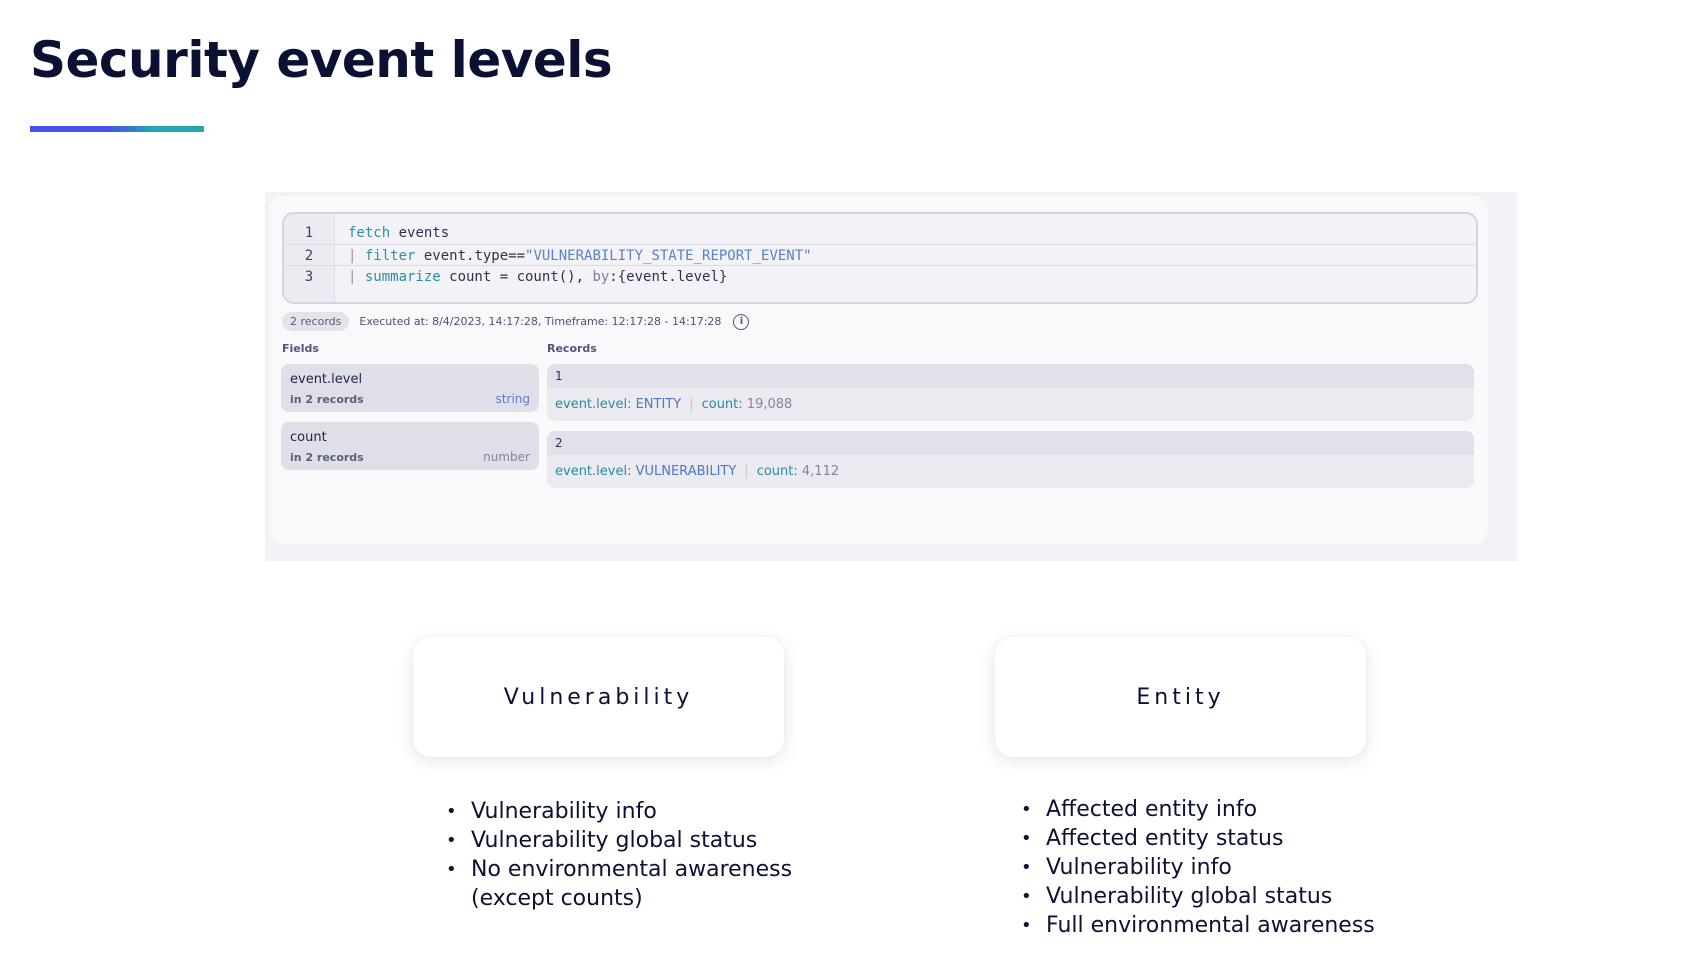 The image size is (1681, 970). What do you see at coordinates (686, 471) in the screenshot?
I see `record-value: VULNERABILITY` at bounding box center [686, 471].